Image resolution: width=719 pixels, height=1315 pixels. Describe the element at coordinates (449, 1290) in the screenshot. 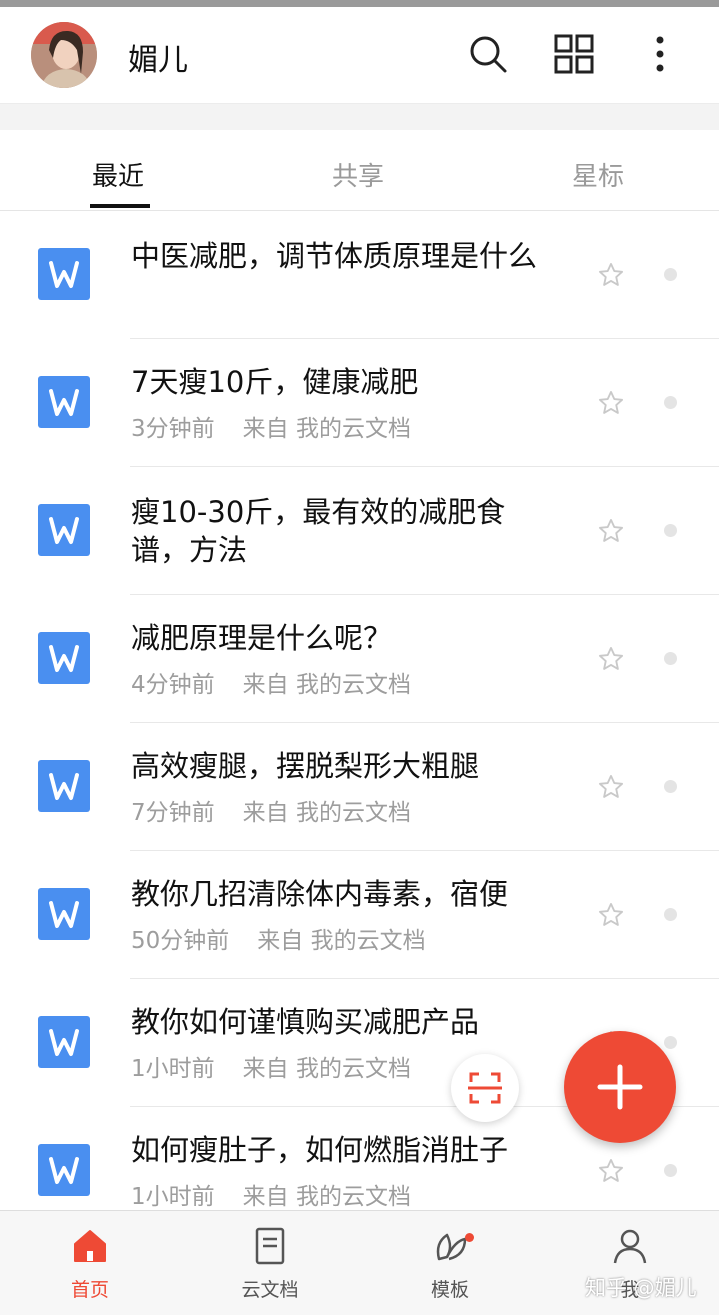

I see `nav-templates-label: 模板` at that location.